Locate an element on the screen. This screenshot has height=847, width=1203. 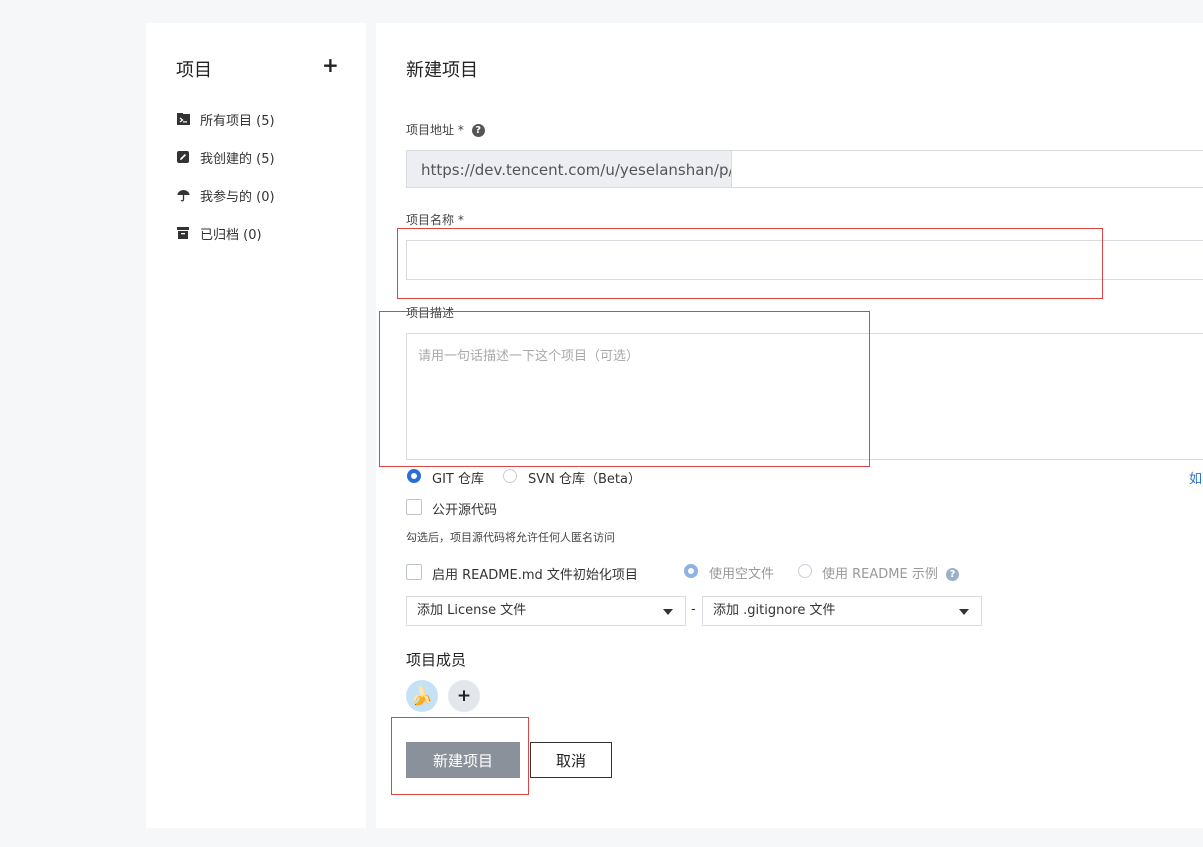
description-placeholder: 请用一句话描述一下这个项目（可选） is located at coordinates (529, 356).